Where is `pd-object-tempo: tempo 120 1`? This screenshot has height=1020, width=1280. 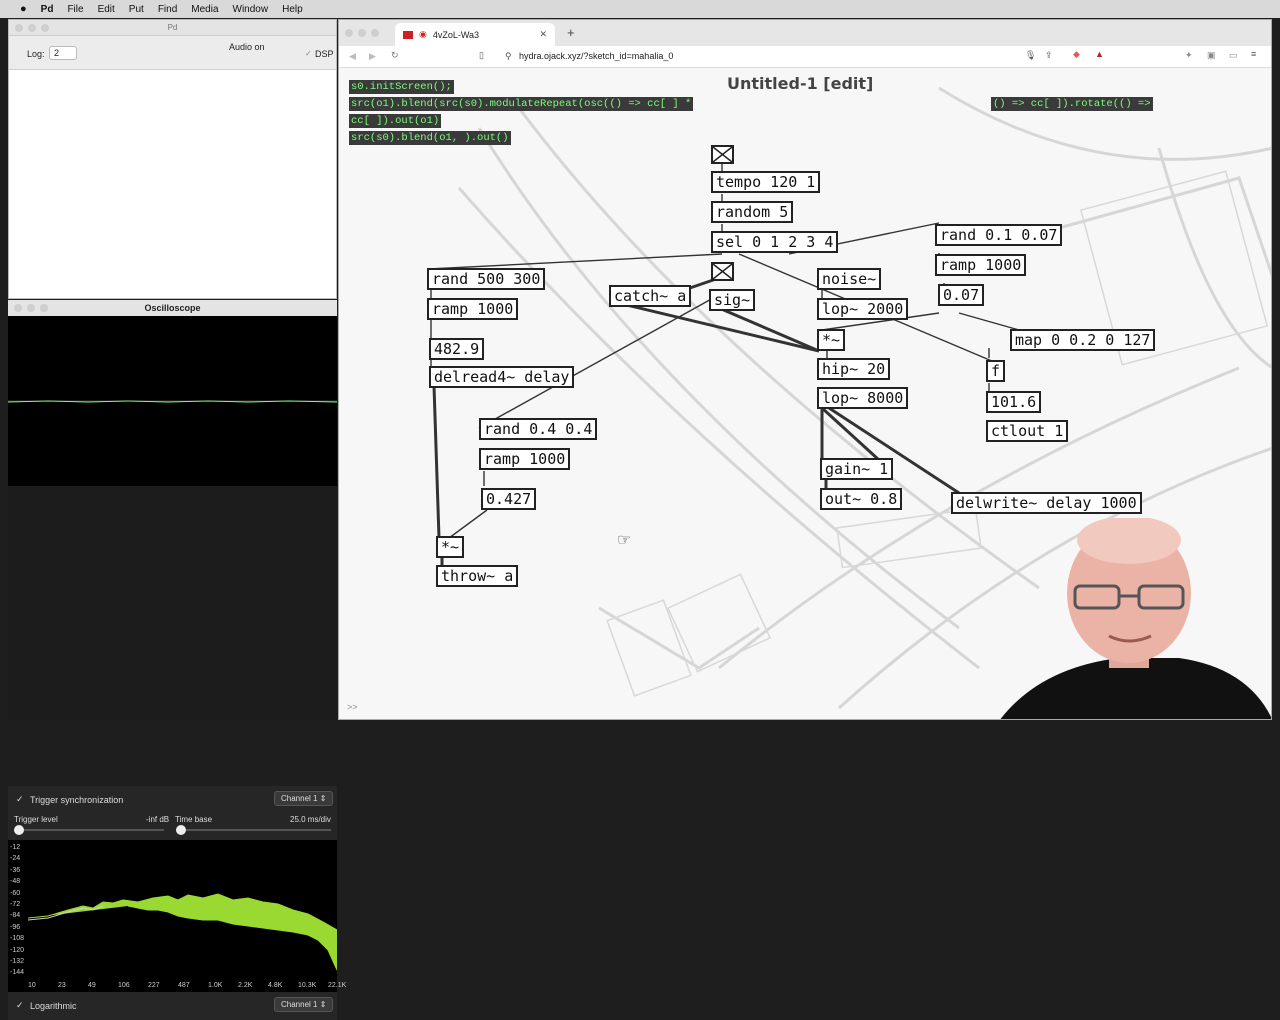
pd-object-tempo: tempo 120 1 is located at coordinates (766, 182).